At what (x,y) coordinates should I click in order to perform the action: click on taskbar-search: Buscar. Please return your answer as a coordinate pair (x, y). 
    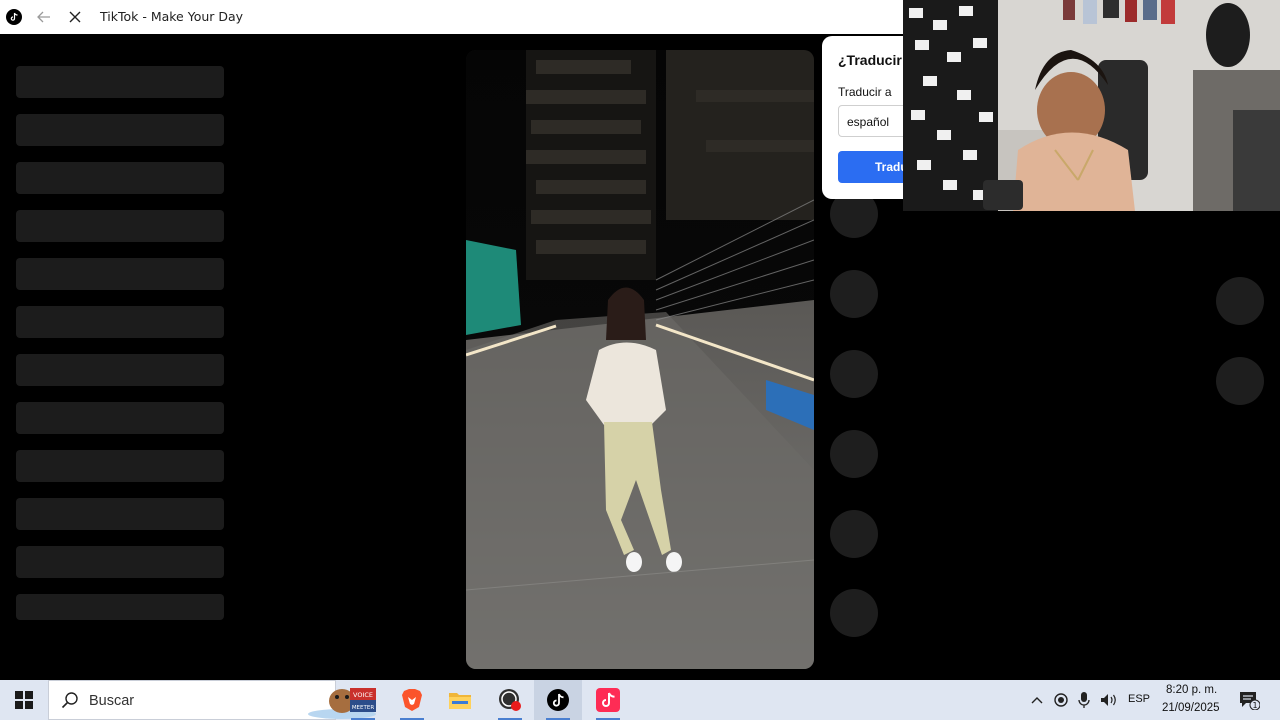
    Looking at the image, I should click on (212, 700).